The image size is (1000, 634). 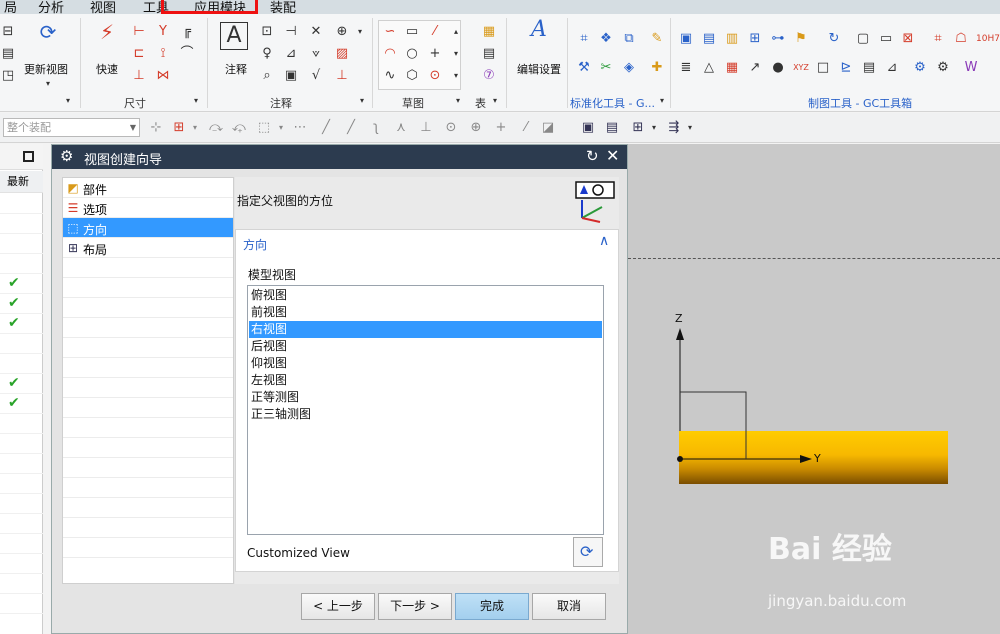 I want to click on std-tool-icon: ✎, so click(x=657, y=39).